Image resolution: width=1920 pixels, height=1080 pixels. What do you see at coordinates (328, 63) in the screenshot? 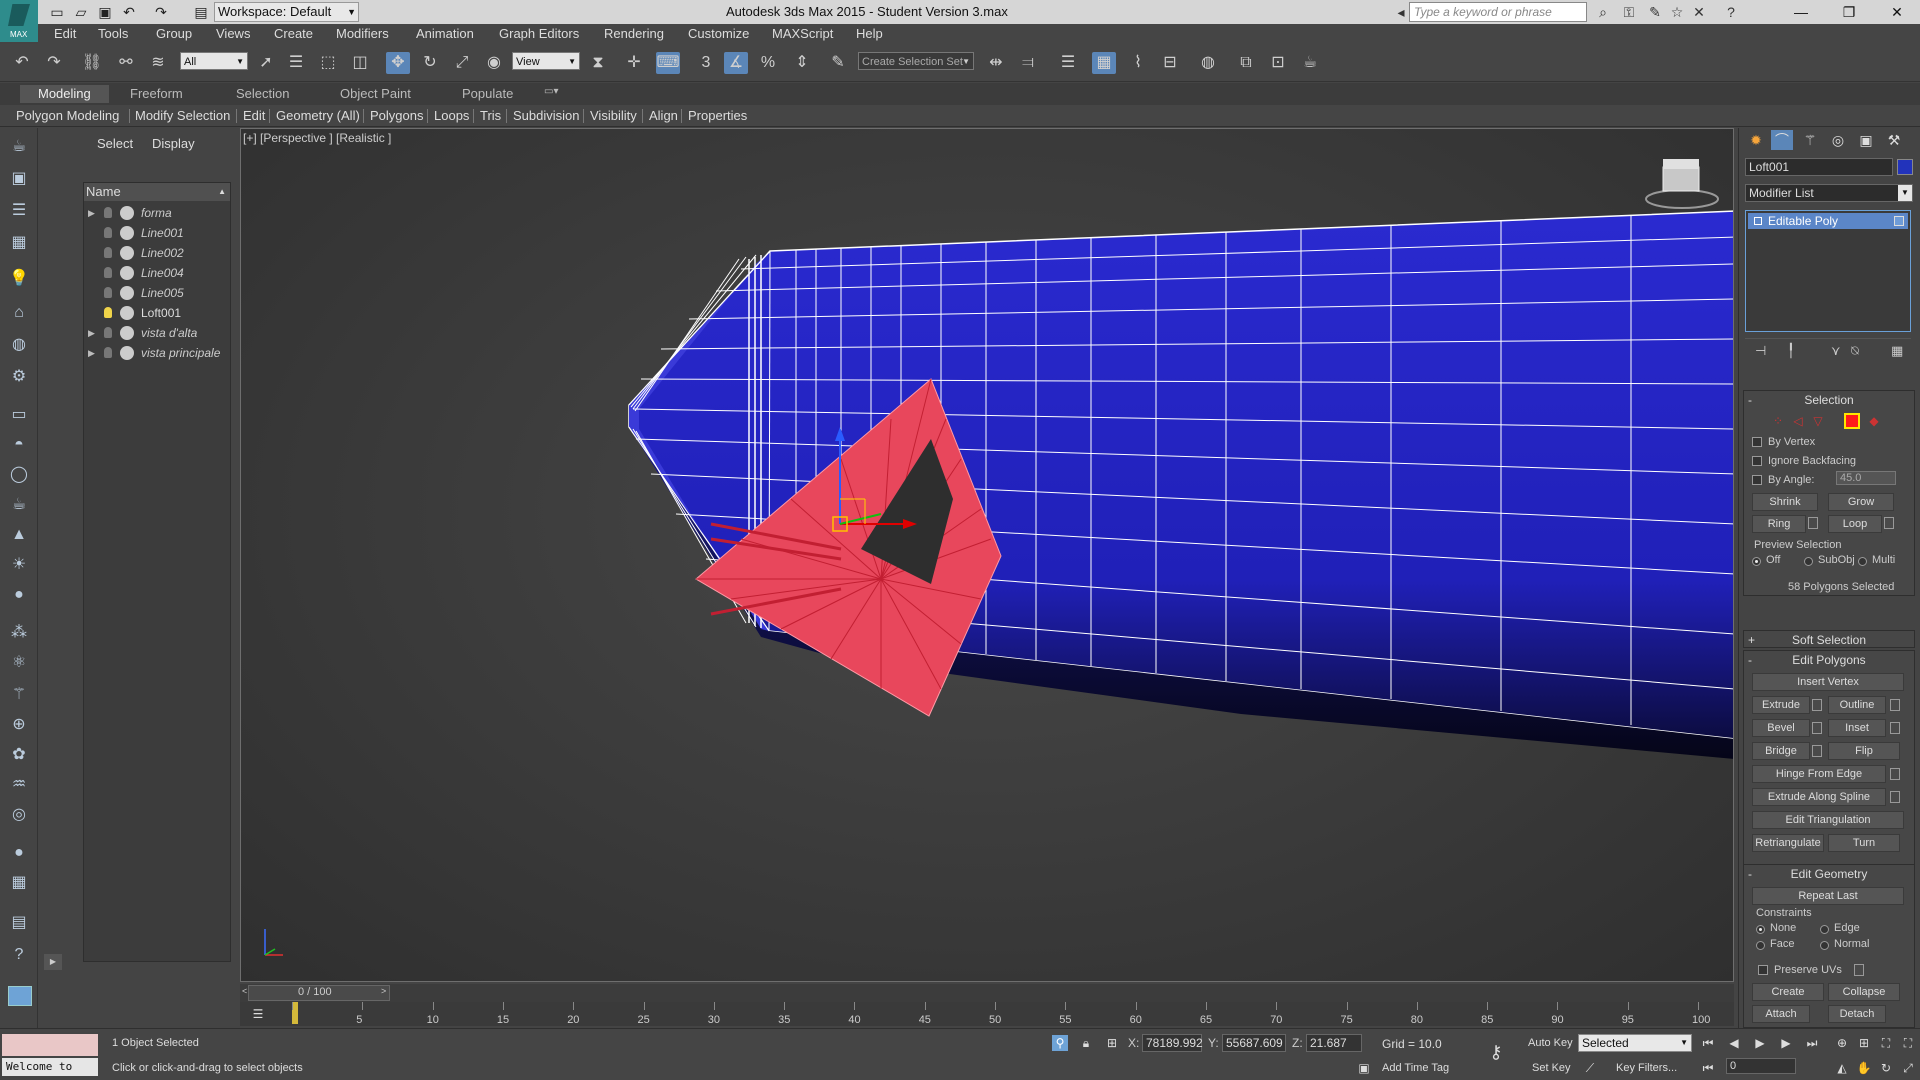
I see `rect-selection-icon: ⬚` at bounding box center [328, 63].